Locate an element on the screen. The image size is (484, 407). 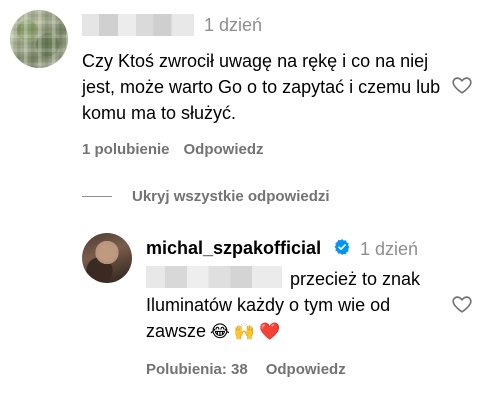
hide-replies-button: Ukryj wszystkie odpowiedzi is located at coordinates (231, 197).